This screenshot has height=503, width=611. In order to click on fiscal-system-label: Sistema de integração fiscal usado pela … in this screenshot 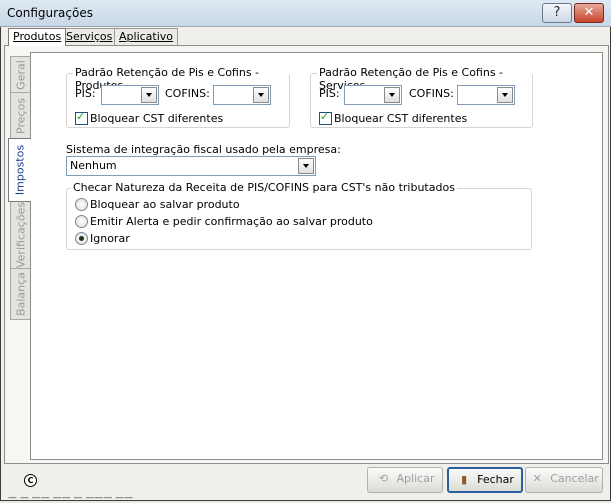, I will do `click(203, 149)`.